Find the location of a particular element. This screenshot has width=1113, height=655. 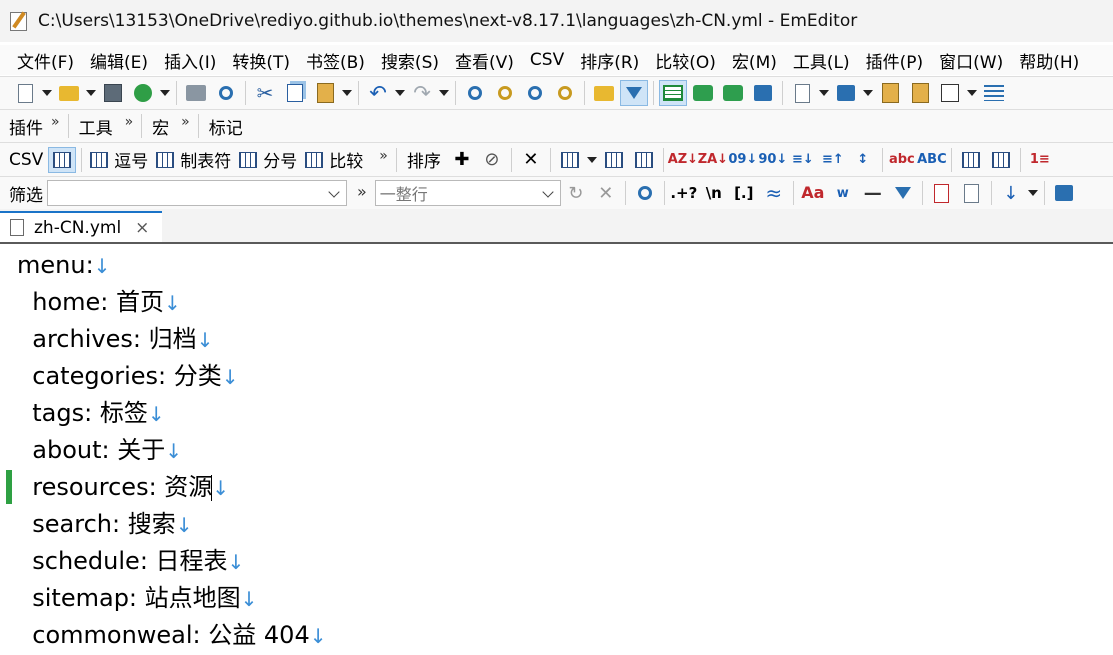

regex-button: .+? is located at coordinates (684, 193).